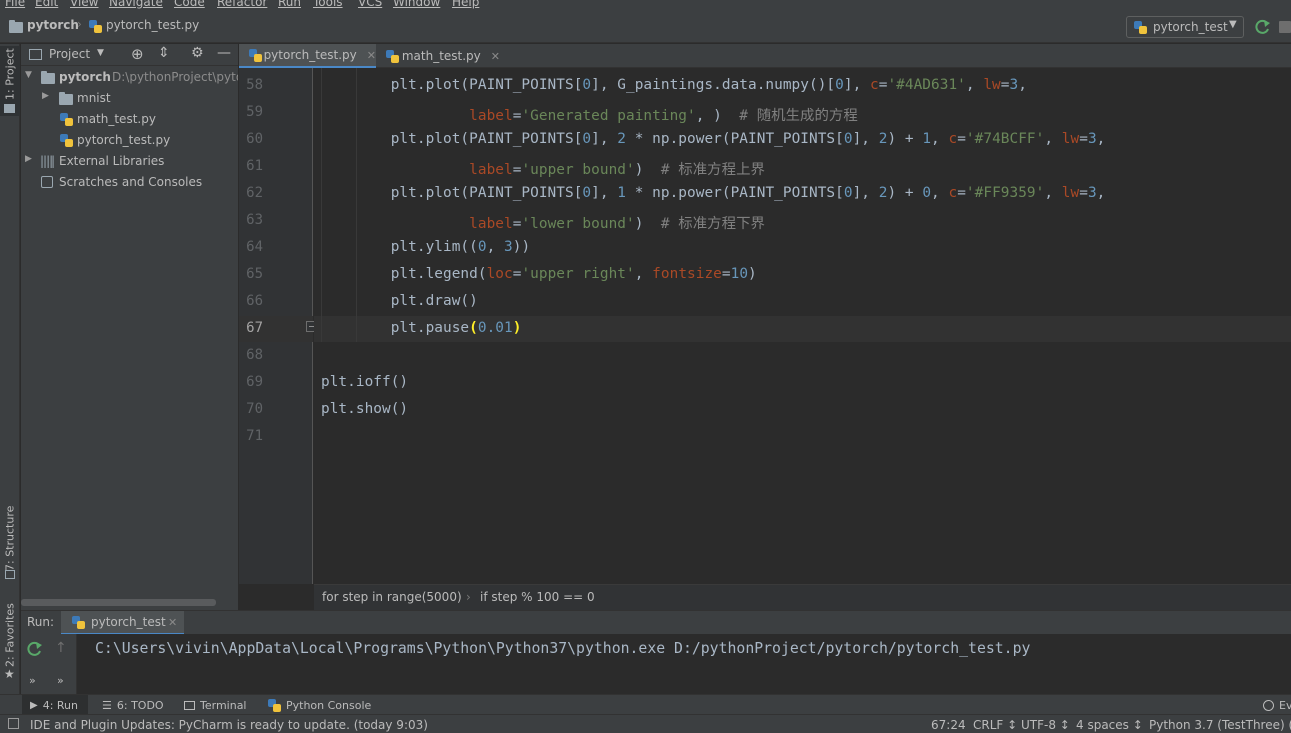 Image resolution: width=1291 pixels, height=733 pixels. What do you see at coordinates (129, 182) in the screenshot?
I see `tree-item-scratches: Scratches and Consoles` at bounding box center [129, 182].